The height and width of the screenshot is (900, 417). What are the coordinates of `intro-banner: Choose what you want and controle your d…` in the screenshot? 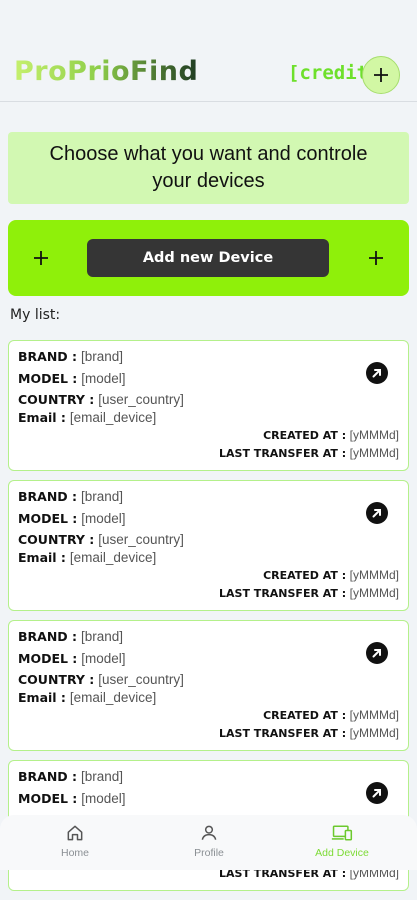 It's located at (208, 168).